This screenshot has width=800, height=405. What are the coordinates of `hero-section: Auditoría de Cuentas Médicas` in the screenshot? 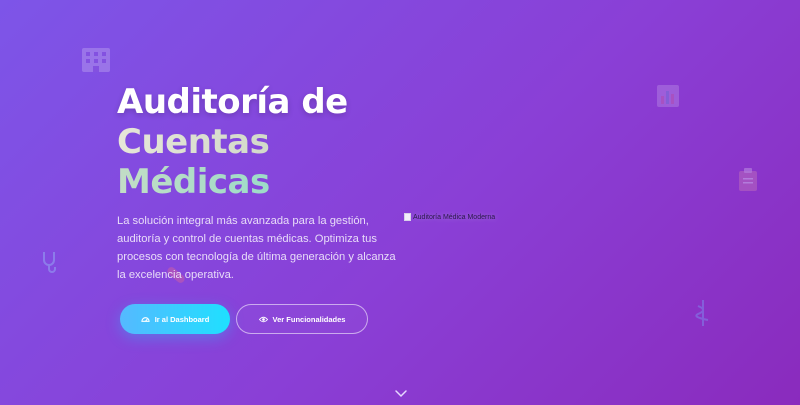 It's located at (262, 142).